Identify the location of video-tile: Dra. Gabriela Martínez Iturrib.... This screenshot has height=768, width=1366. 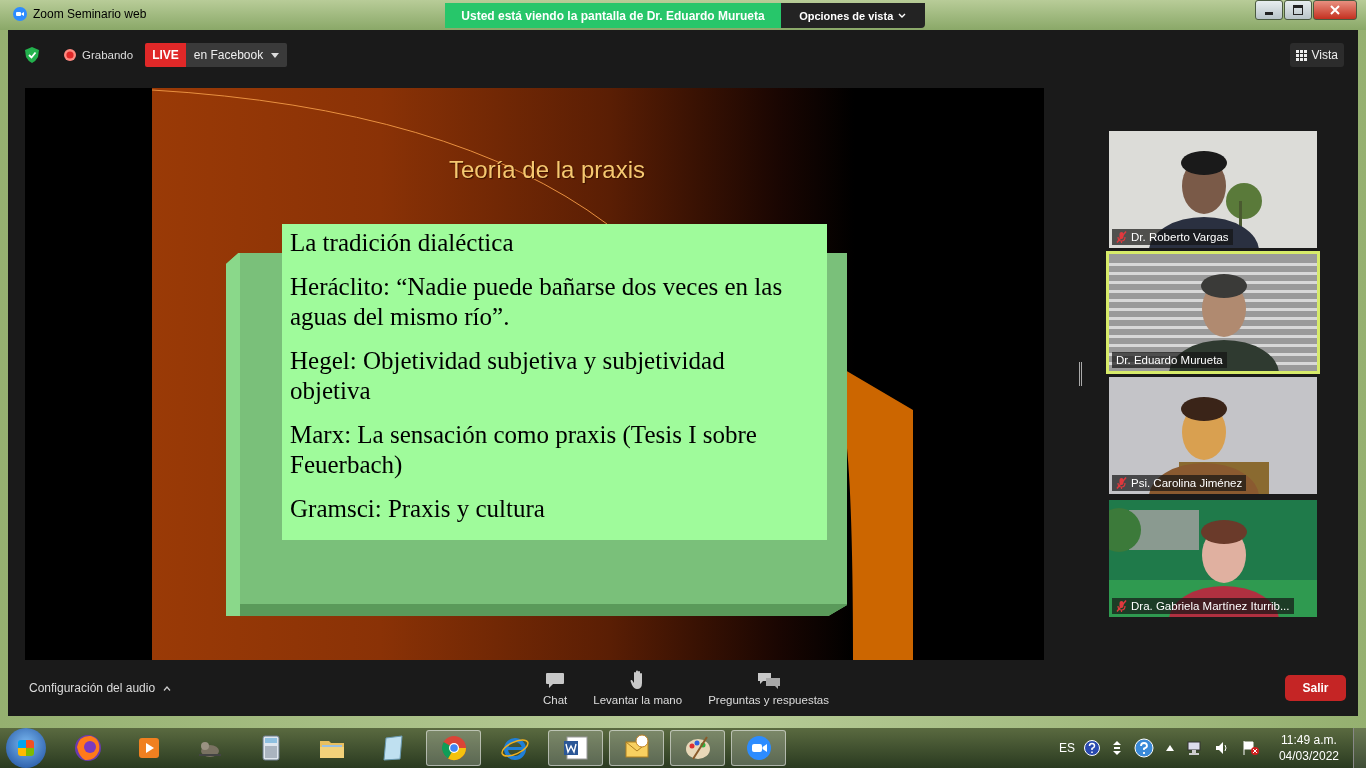
(1213, 558).